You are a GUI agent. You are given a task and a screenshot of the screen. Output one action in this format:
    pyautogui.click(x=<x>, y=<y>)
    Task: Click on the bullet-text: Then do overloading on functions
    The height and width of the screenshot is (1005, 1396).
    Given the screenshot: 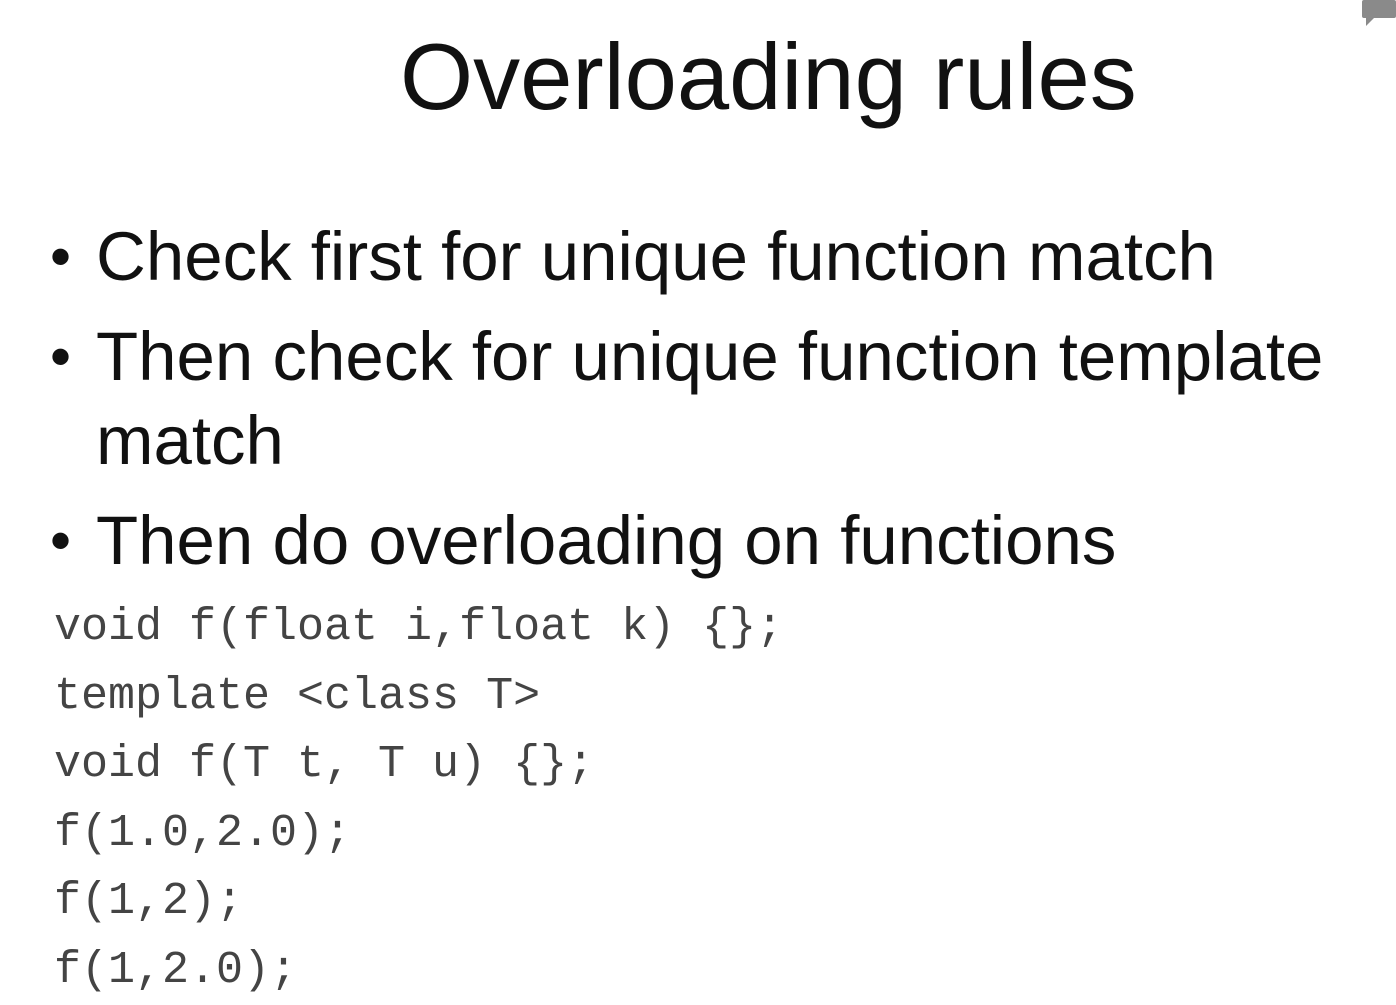 What is the action you would take?
    pyautogui.click(x=606, y=540)
    